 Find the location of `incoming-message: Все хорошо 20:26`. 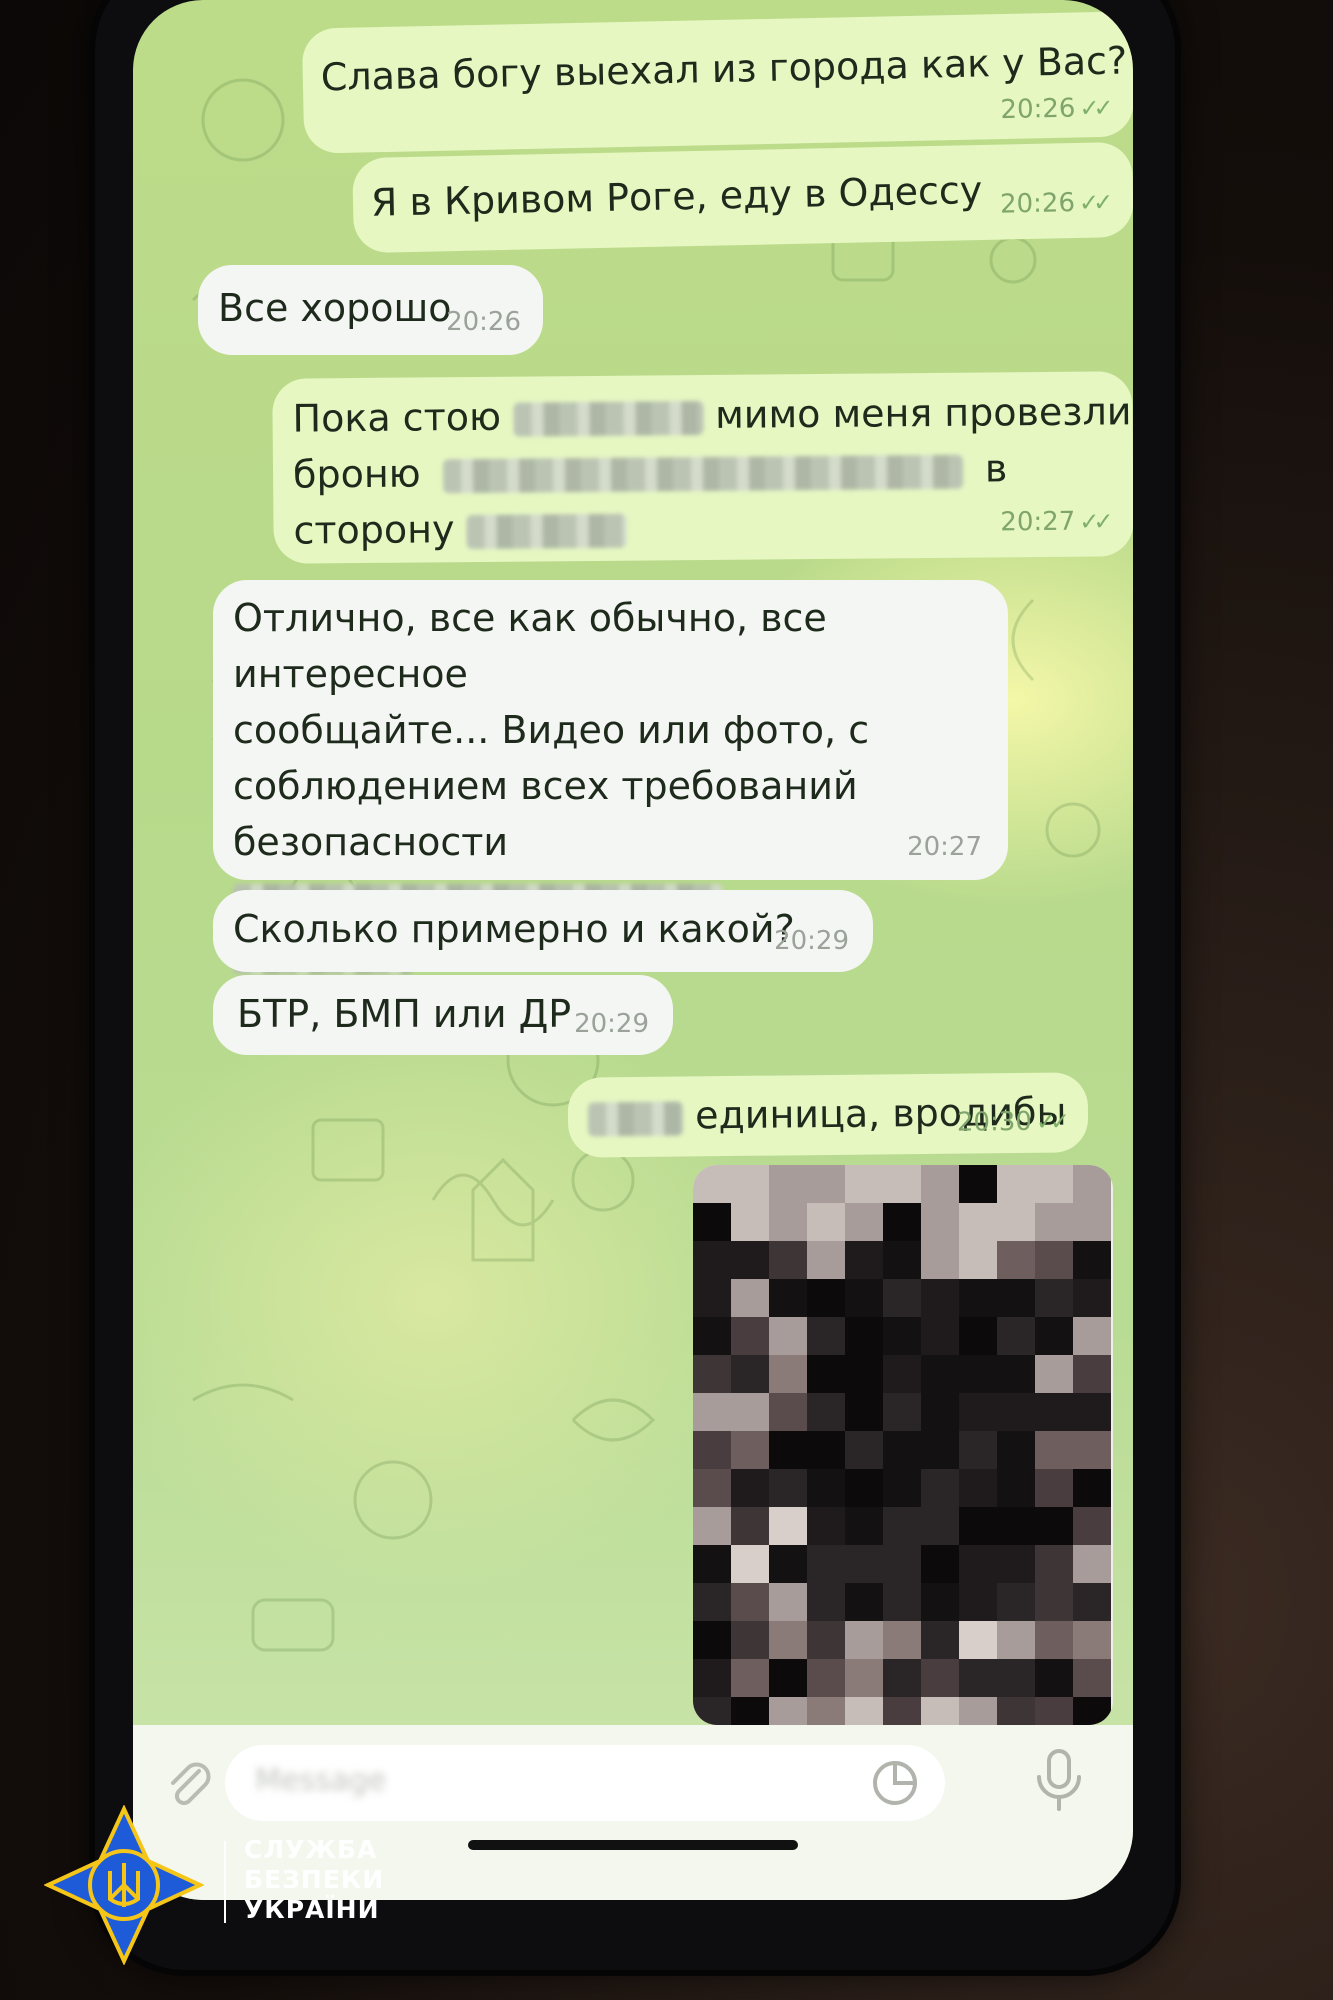

incoming-message: Все хорошо 20:26 is located at coordinates (370, 310).